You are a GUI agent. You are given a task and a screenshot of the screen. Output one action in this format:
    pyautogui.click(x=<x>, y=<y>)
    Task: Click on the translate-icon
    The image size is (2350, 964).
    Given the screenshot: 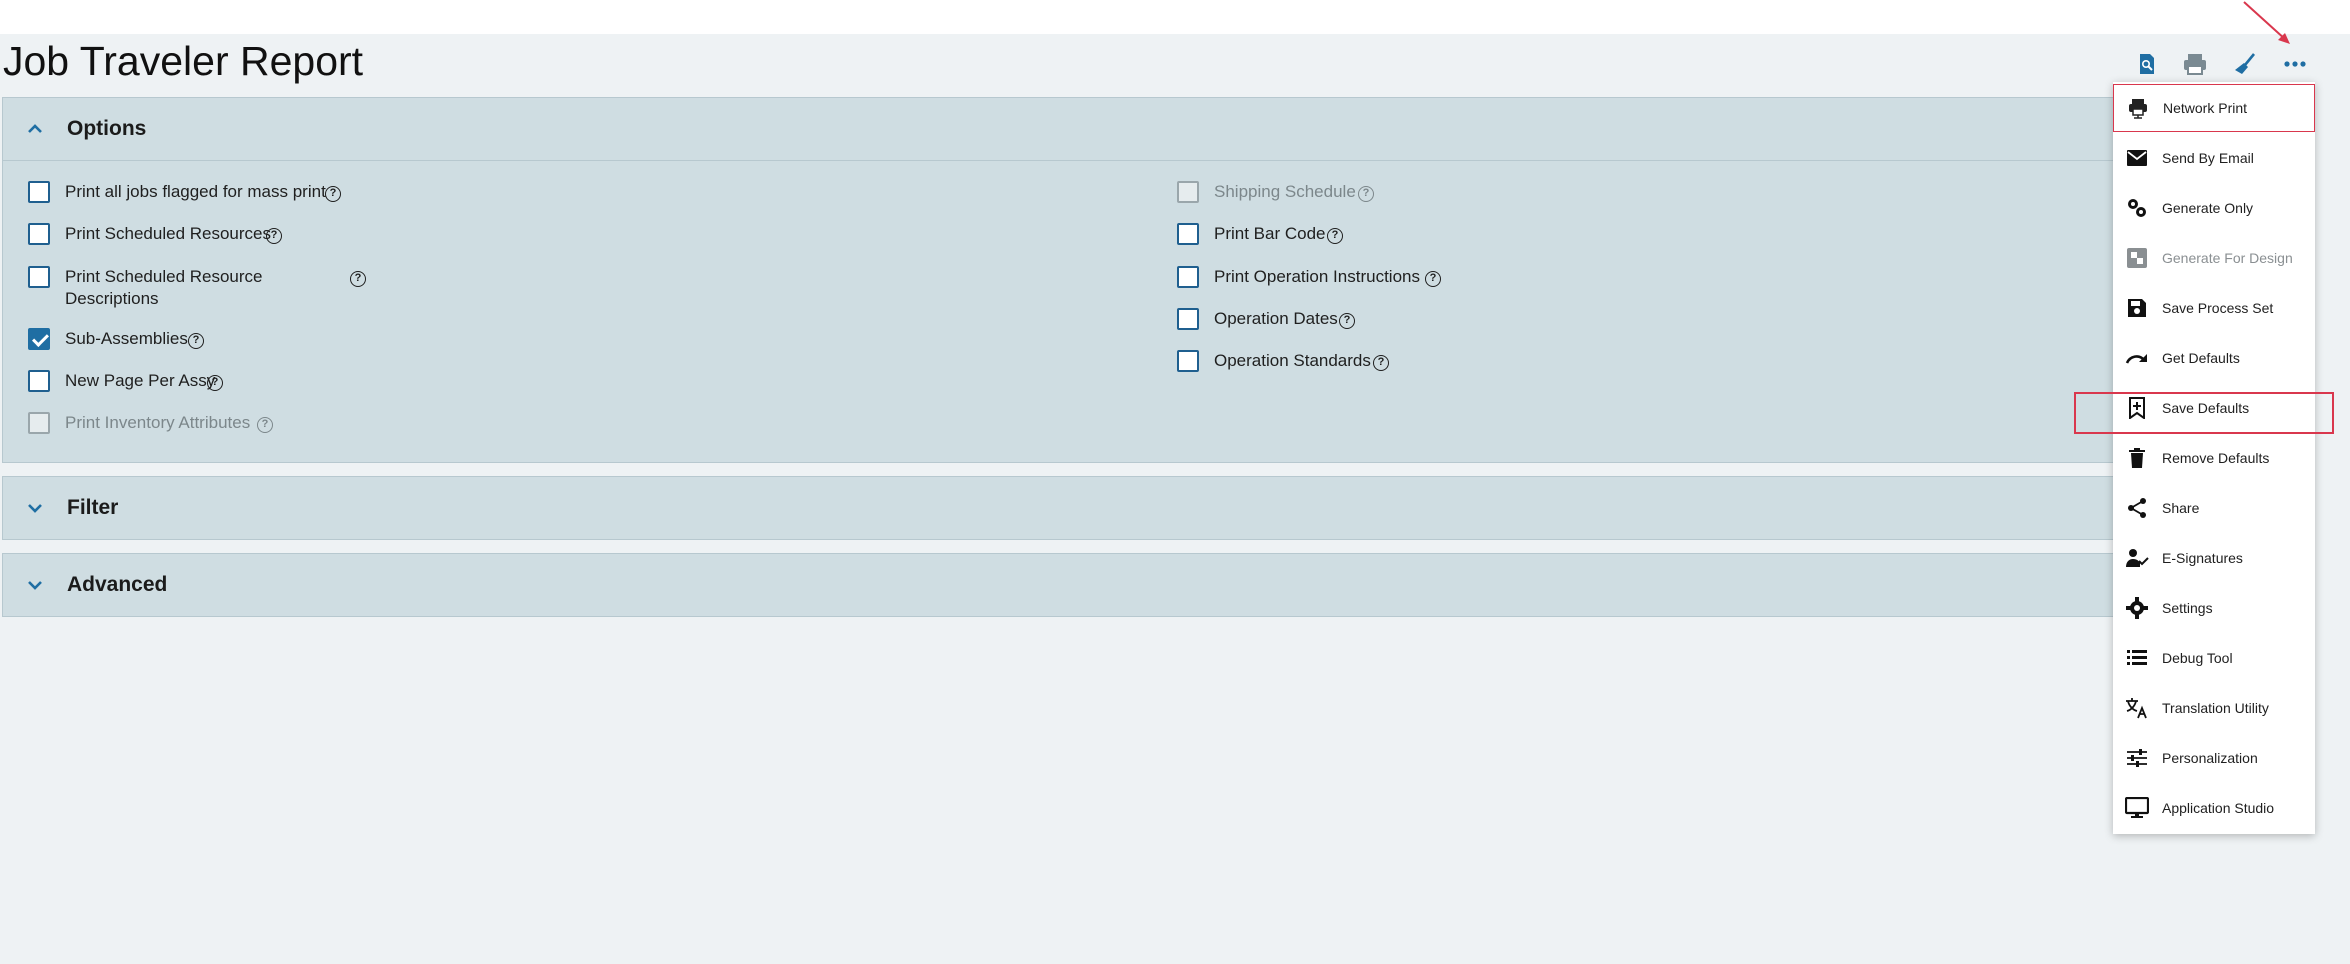 What is the action you would take?
    pyautogui.click(x=2137, y=708)
    